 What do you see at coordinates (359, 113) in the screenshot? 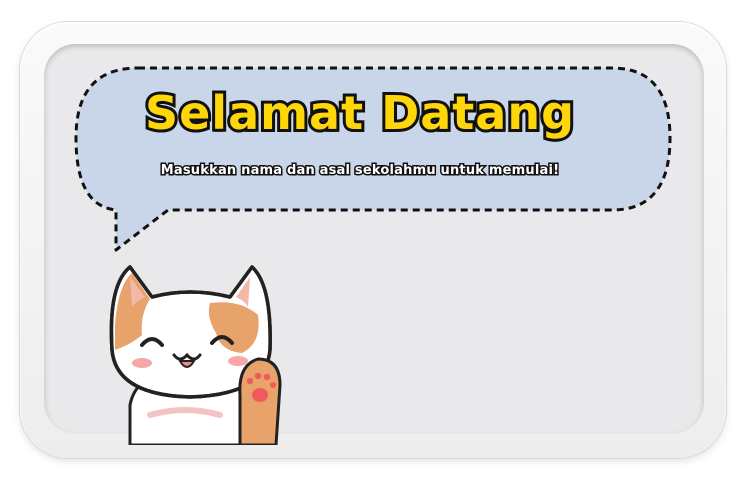
I see `dialog-title: Selamat Datang` at bounding box center [359, 113].